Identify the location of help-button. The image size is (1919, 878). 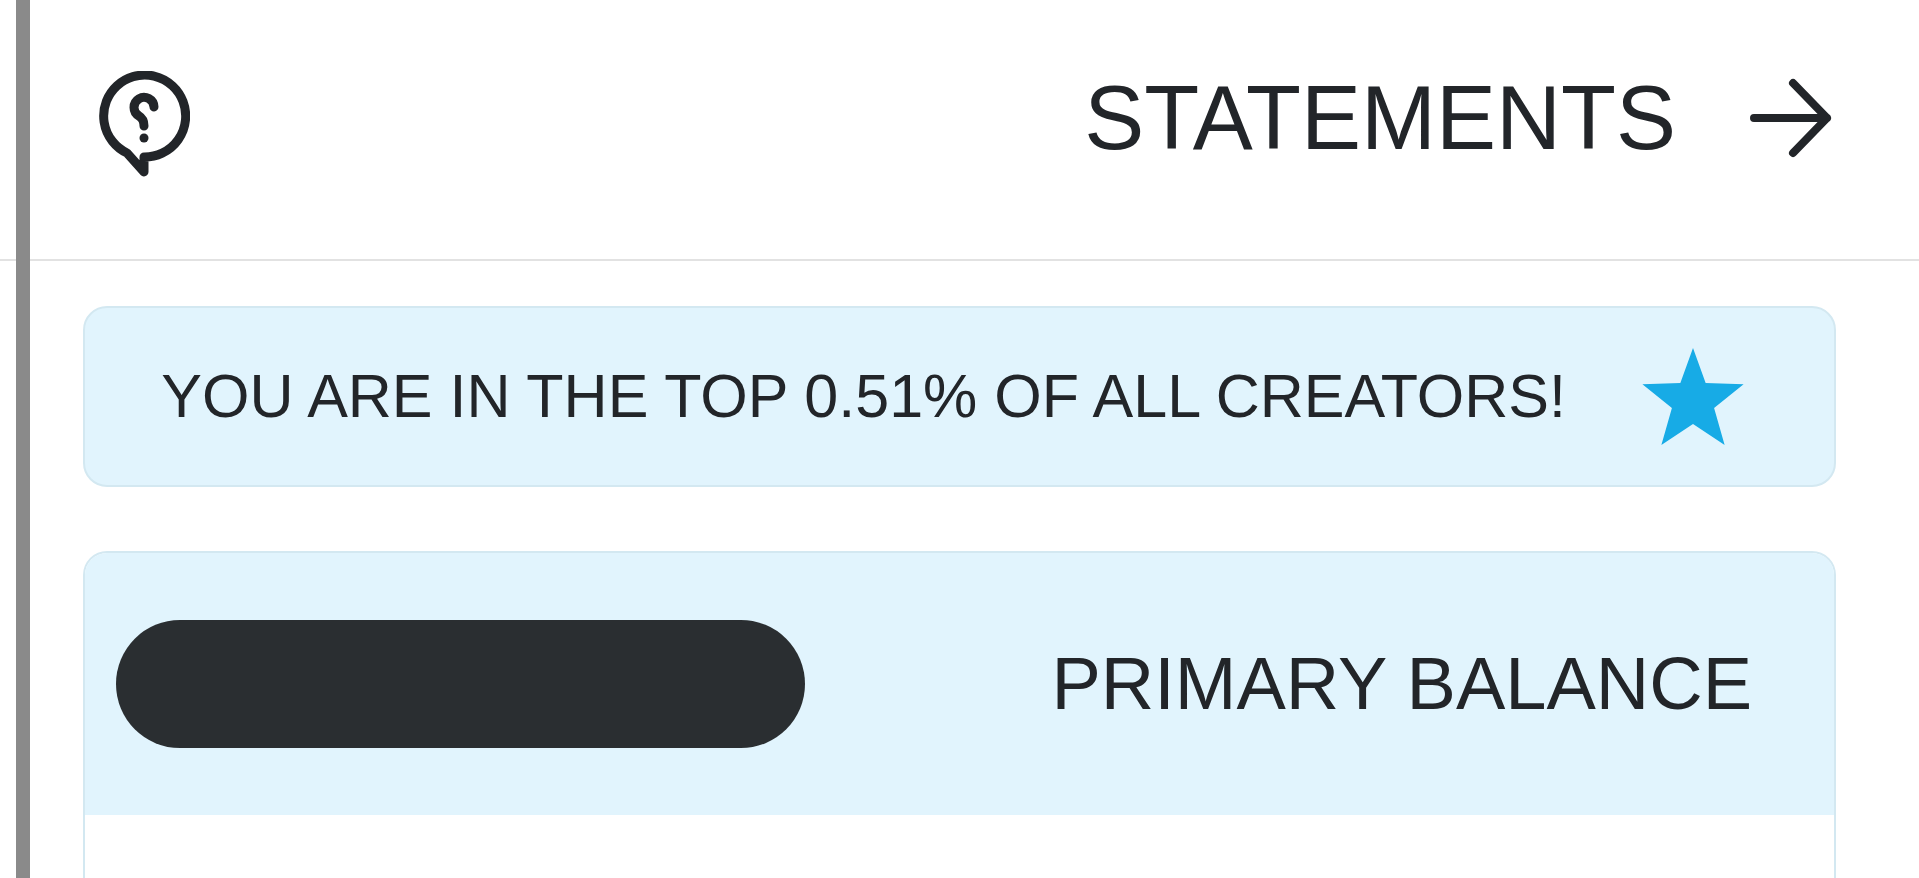
(144, 123).